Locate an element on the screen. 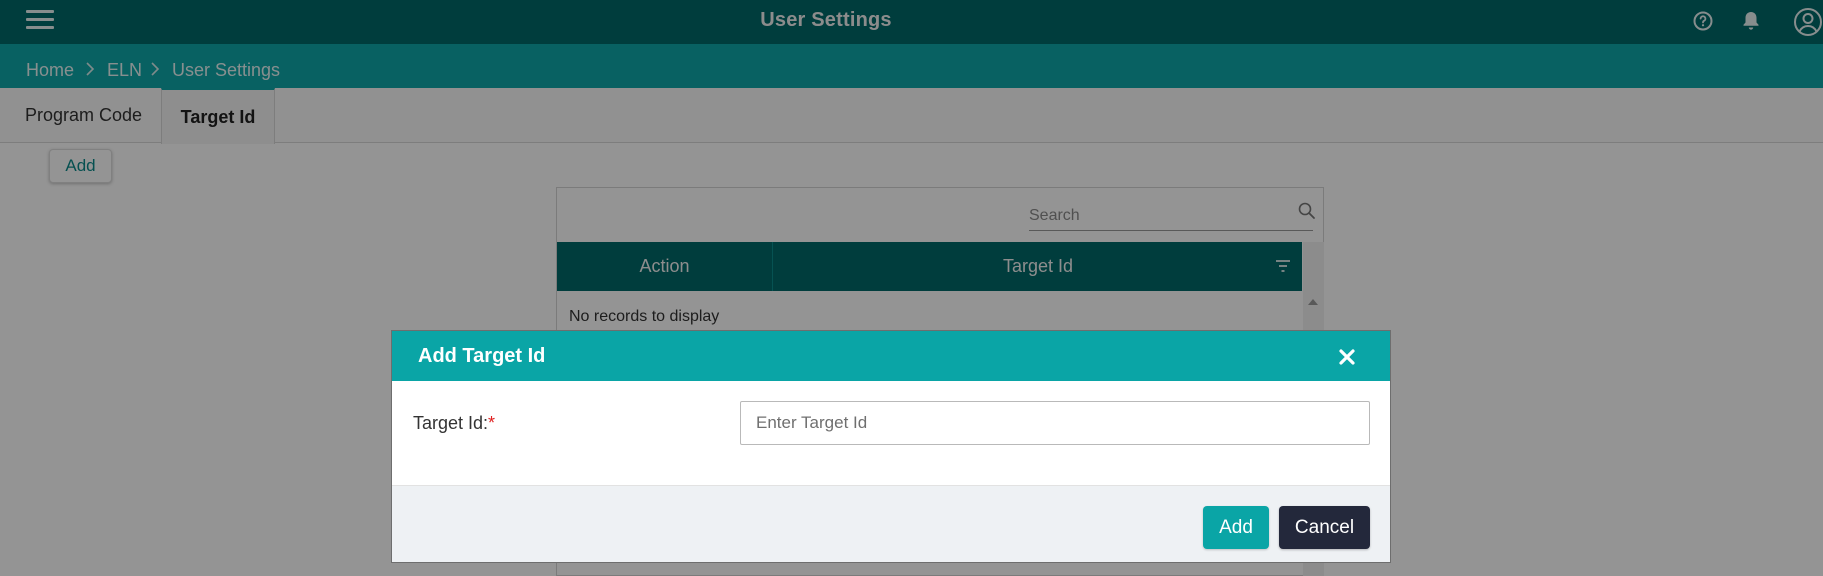 The width and height of the screenshot is (1823, 576). dialog-footer: Add Cancel is located at coordinates (891, 523).